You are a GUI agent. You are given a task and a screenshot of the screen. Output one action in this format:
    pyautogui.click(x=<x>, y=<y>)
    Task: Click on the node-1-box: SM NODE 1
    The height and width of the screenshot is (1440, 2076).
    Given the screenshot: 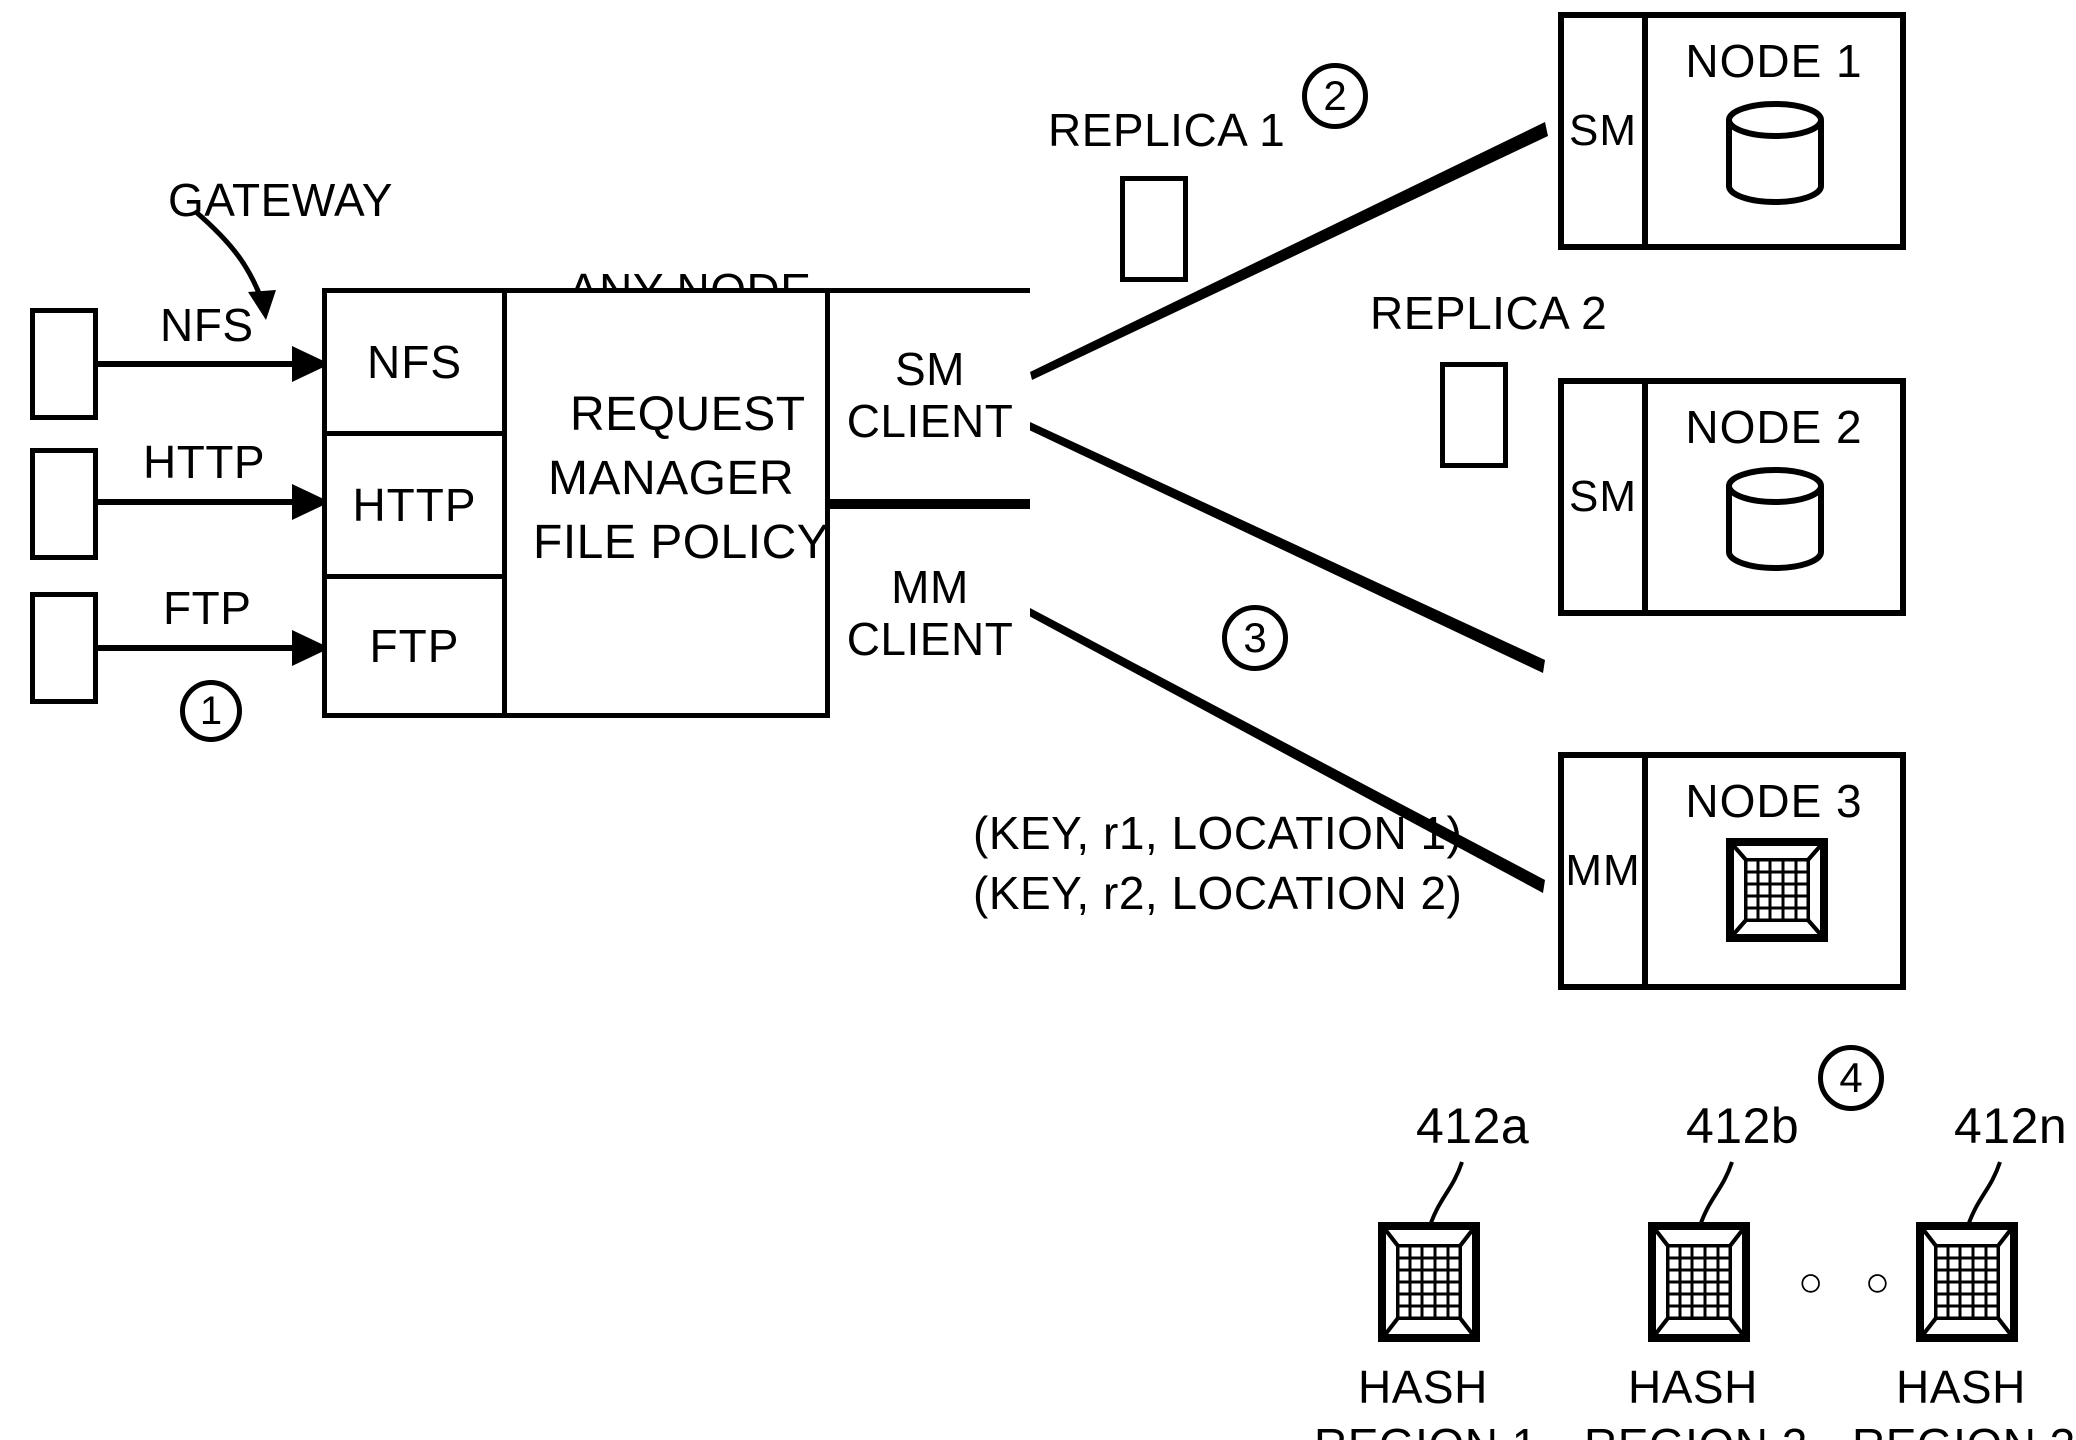 What is the action you would take?
    pyautogui.click(x=1732, y=131)
    